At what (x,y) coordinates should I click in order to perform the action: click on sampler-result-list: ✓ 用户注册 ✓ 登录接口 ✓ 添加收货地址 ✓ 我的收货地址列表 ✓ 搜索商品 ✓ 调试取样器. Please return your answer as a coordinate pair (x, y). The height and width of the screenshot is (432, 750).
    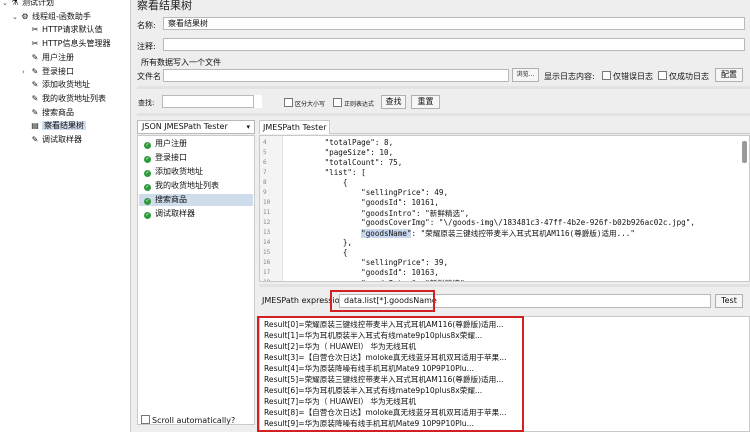
    Looking at the image, I should click on (196, 280).